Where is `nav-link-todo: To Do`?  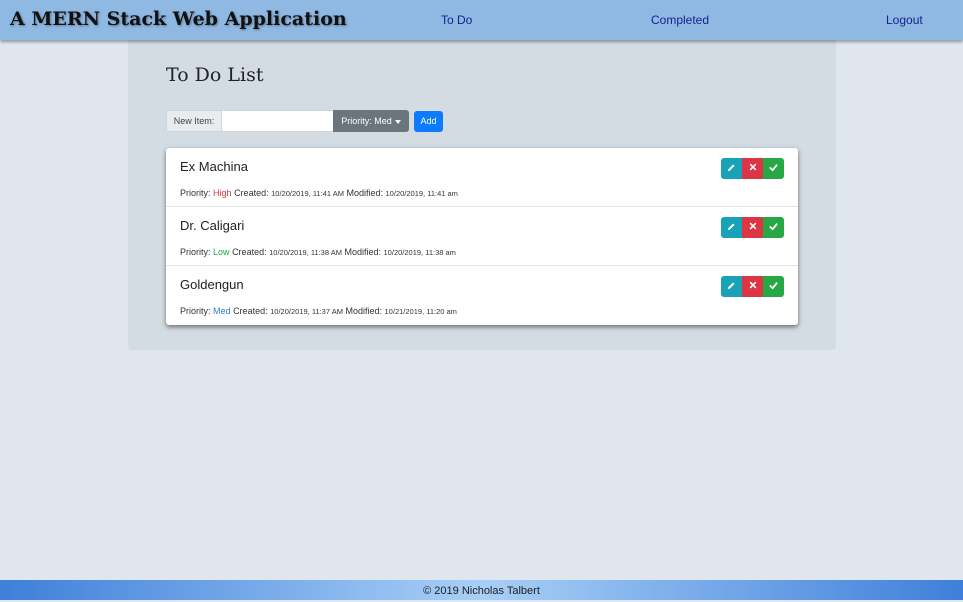
nav-link-todo: To Do is located at coordinates (456, 20).